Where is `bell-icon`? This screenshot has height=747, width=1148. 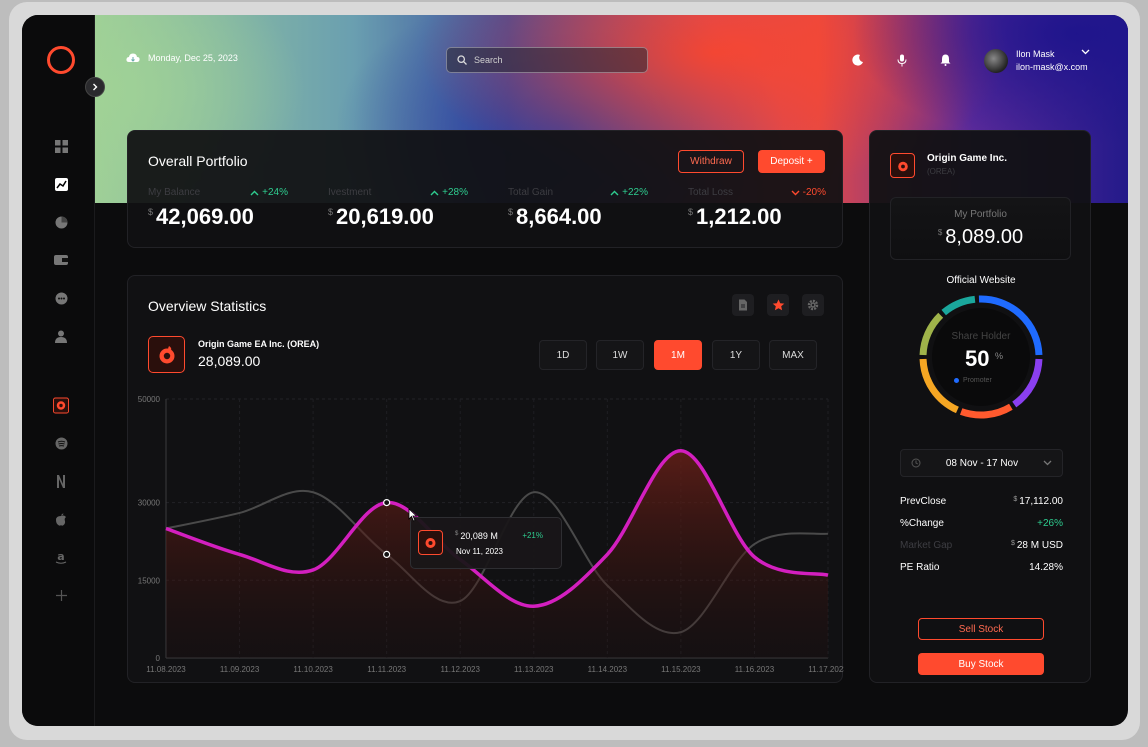 bell-icon is located at coordinates (945, 60).